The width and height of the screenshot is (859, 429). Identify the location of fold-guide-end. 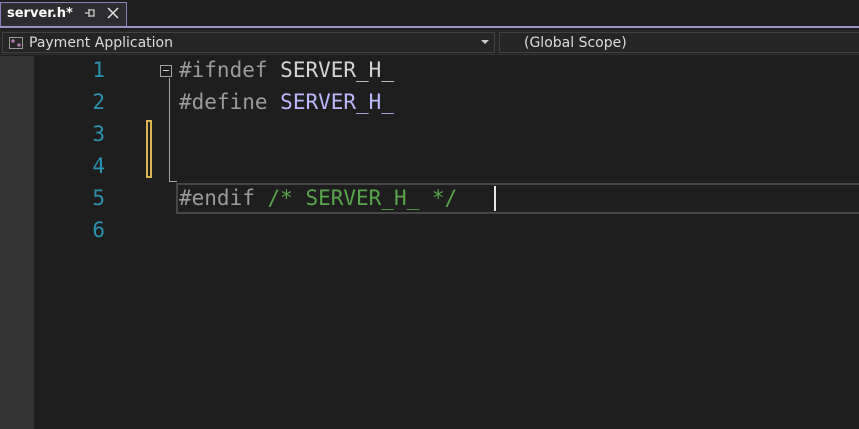
(173, 181).